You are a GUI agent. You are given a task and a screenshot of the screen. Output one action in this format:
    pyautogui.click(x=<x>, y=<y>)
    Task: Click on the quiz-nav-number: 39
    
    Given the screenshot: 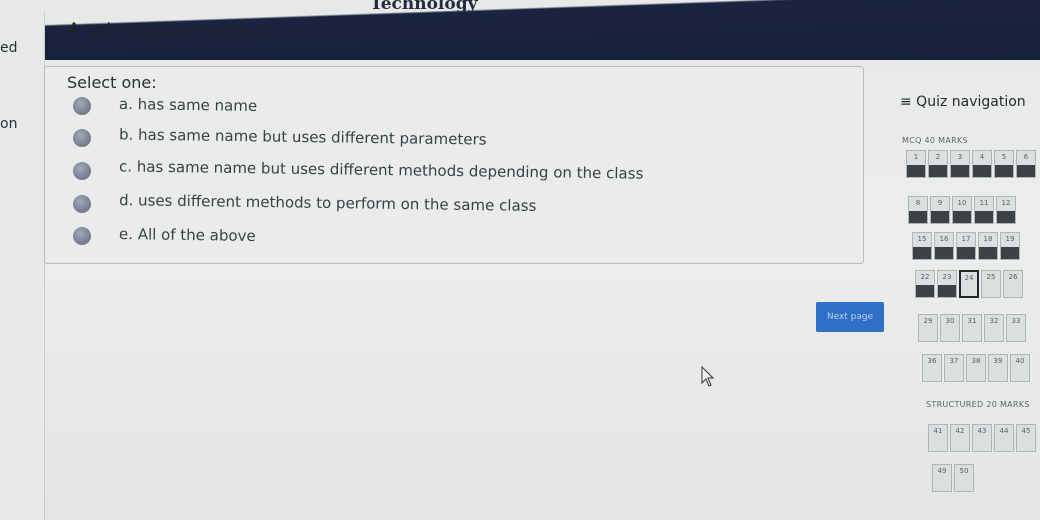 What is the action you would take?
    pyautogui.click(x=998, y=361)
    